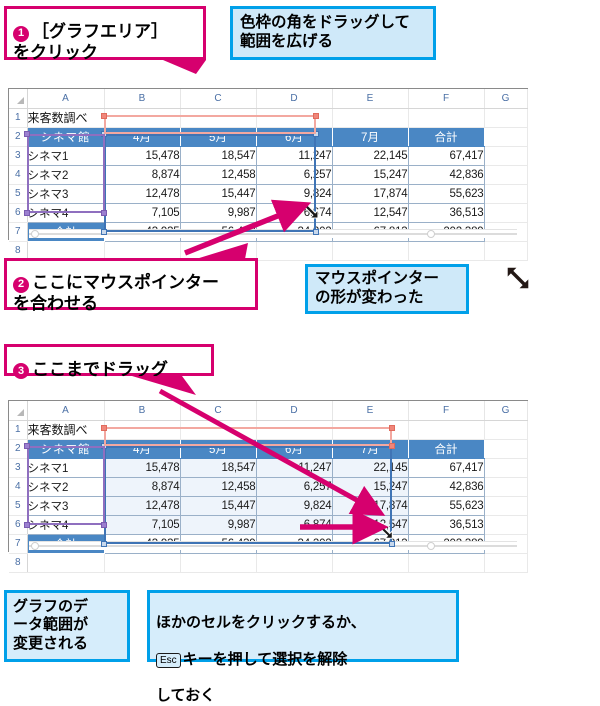  Describe the element at coordinates (18, 156) in the screenshot. I see `row-header-3: 3` at that location.